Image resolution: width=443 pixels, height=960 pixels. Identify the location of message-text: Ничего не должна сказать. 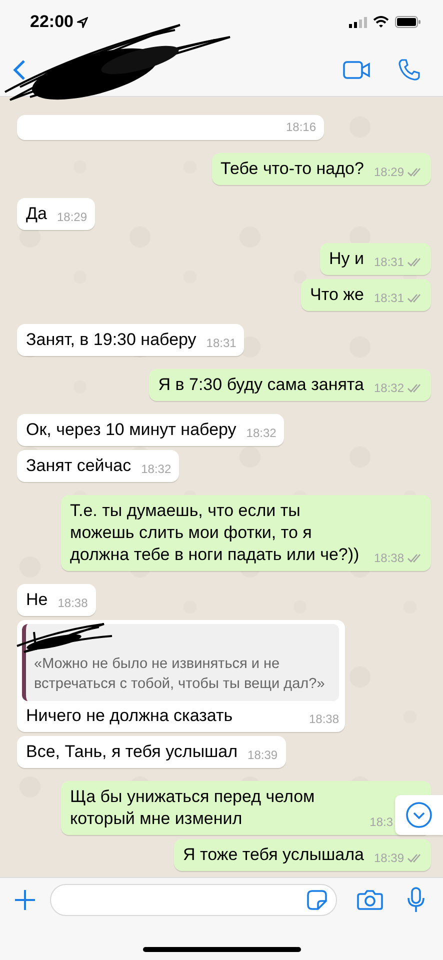
(130, 716).